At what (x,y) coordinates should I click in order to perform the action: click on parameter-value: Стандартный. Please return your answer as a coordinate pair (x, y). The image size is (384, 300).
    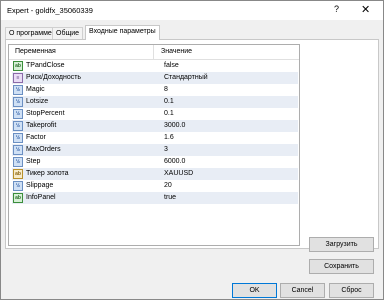
    Looking at the image, I should click on (186, 77).